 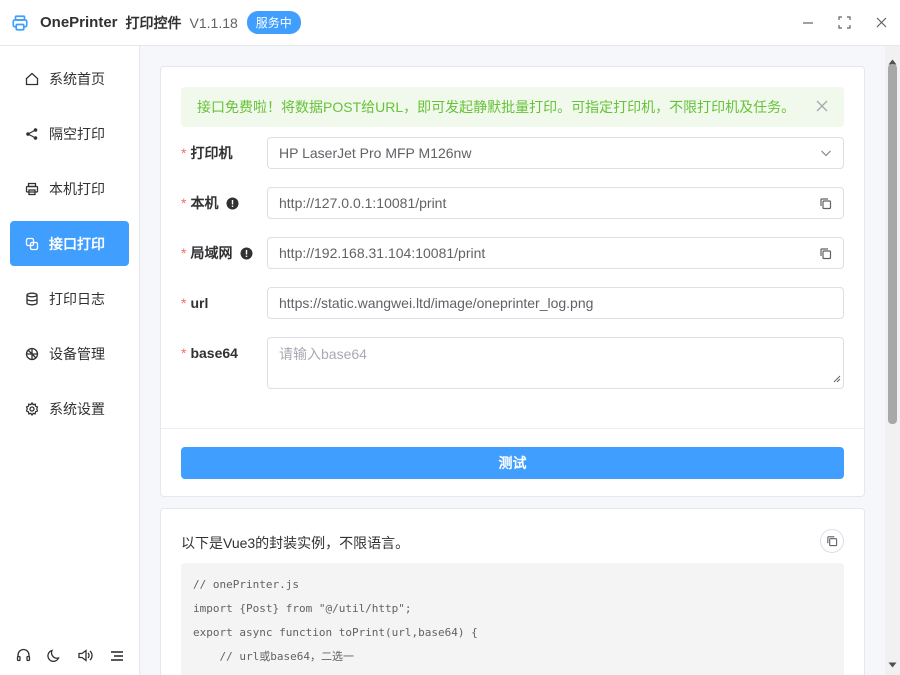 I want to click on printer-label: 打印机, so click(x=211, y=153).